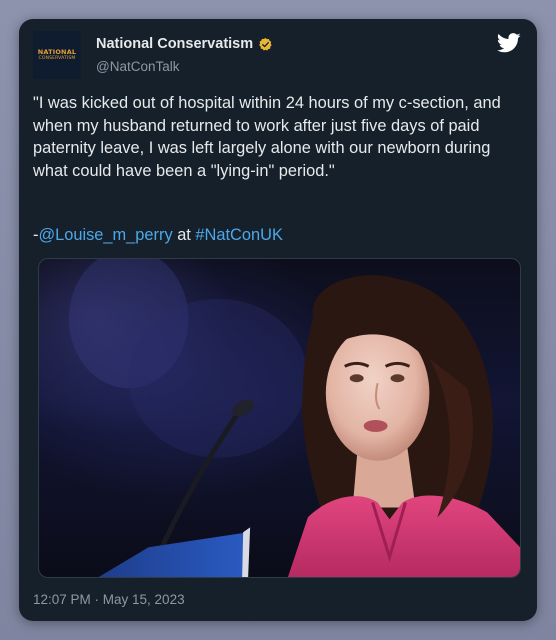 This screenshot has width=556, height=640. I want to click on avatar-logo-line1: NATIONAL, so click(57, 51).